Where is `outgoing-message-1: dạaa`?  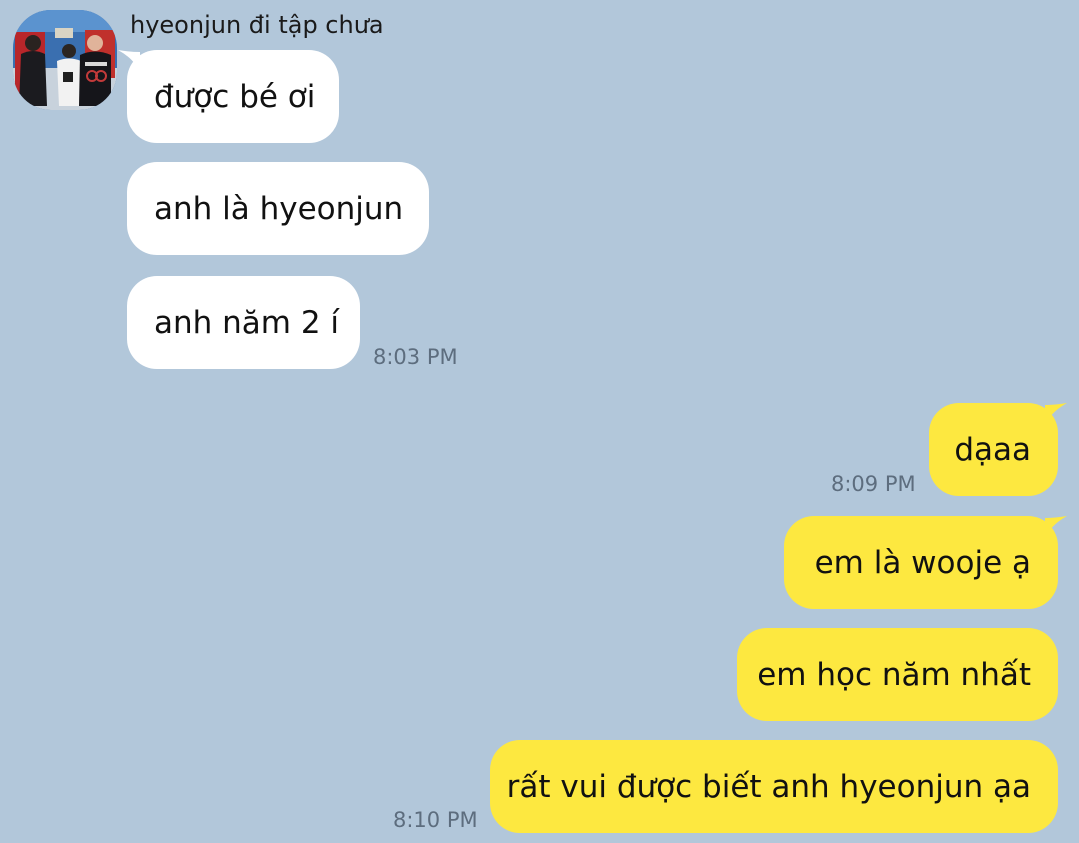 outgoing-message-1: dạaa is located at coordinates (998, 449).